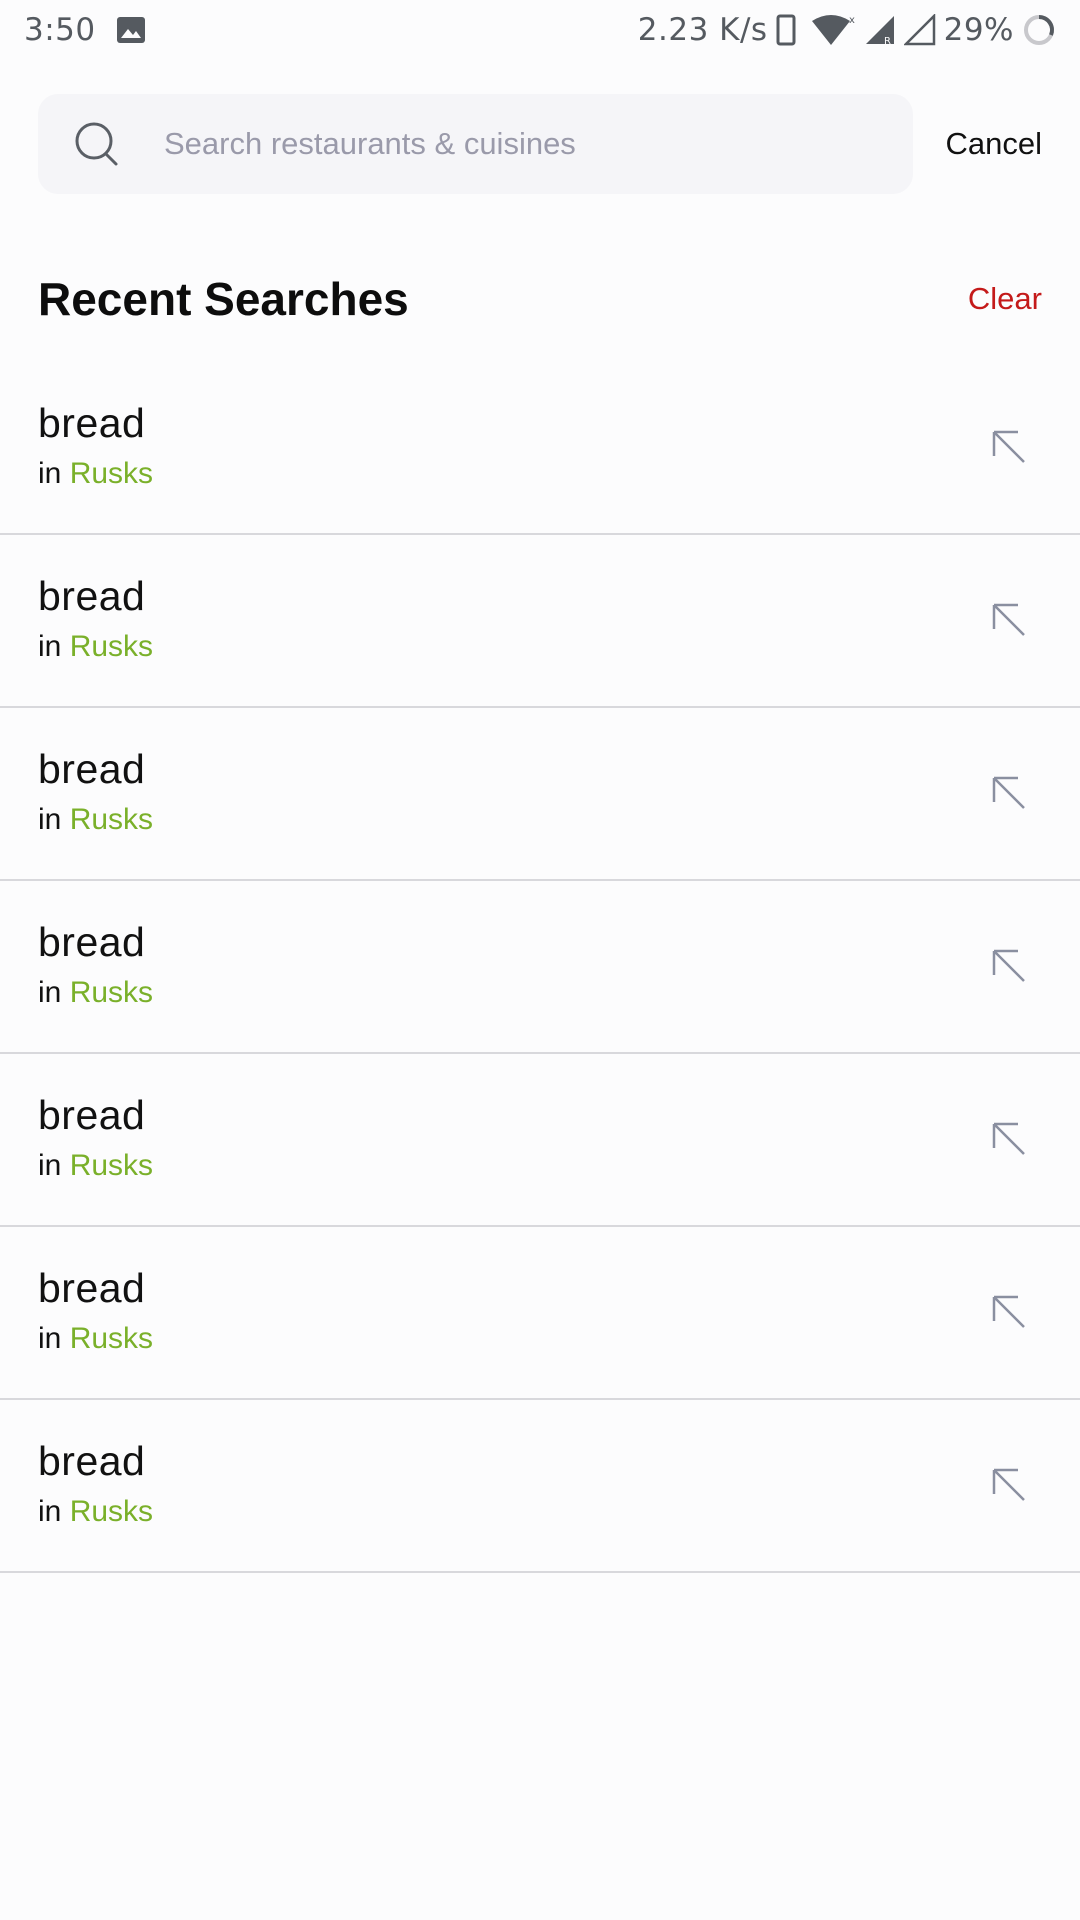 This screenshot has width=1080, height=1920. Describe the element at coordinates (223, 299) in the screenshot. I see `section-title: Recent Searches` at that location.